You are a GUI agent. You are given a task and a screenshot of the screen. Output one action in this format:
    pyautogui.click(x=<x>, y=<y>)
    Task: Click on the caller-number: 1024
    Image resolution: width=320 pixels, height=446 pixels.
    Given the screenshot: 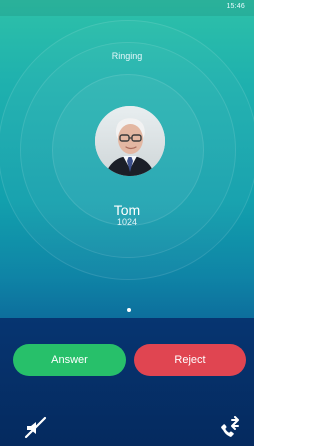 What is the action you would take?
    pyautogui.click(x=127, y=222)
    